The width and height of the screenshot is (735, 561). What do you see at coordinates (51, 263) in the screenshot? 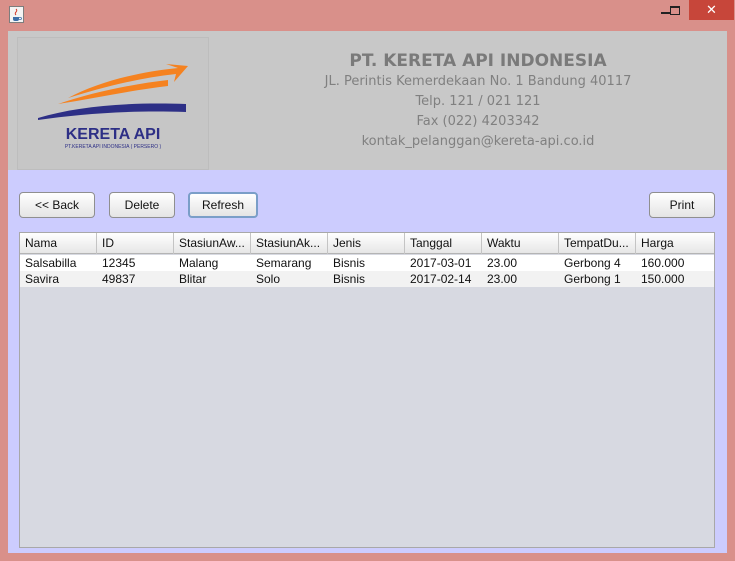
I see `cell-nama: Salsabilla` at bounding box center [51, 263].